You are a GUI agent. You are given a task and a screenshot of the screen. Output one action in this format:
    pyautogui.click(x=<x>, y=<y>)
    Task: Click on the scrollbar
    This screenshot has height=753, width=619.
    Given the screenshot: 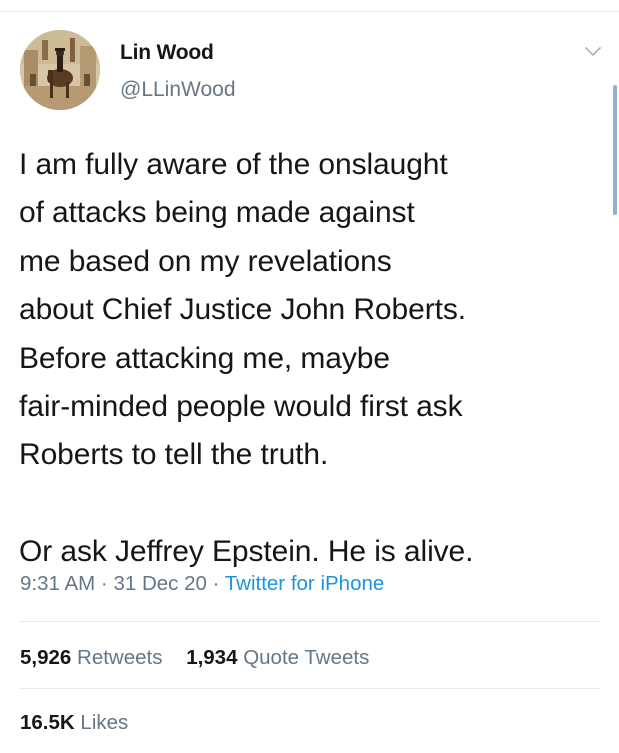 What is the action you would take?
    pyautogui.click(x=615, y=150)
    